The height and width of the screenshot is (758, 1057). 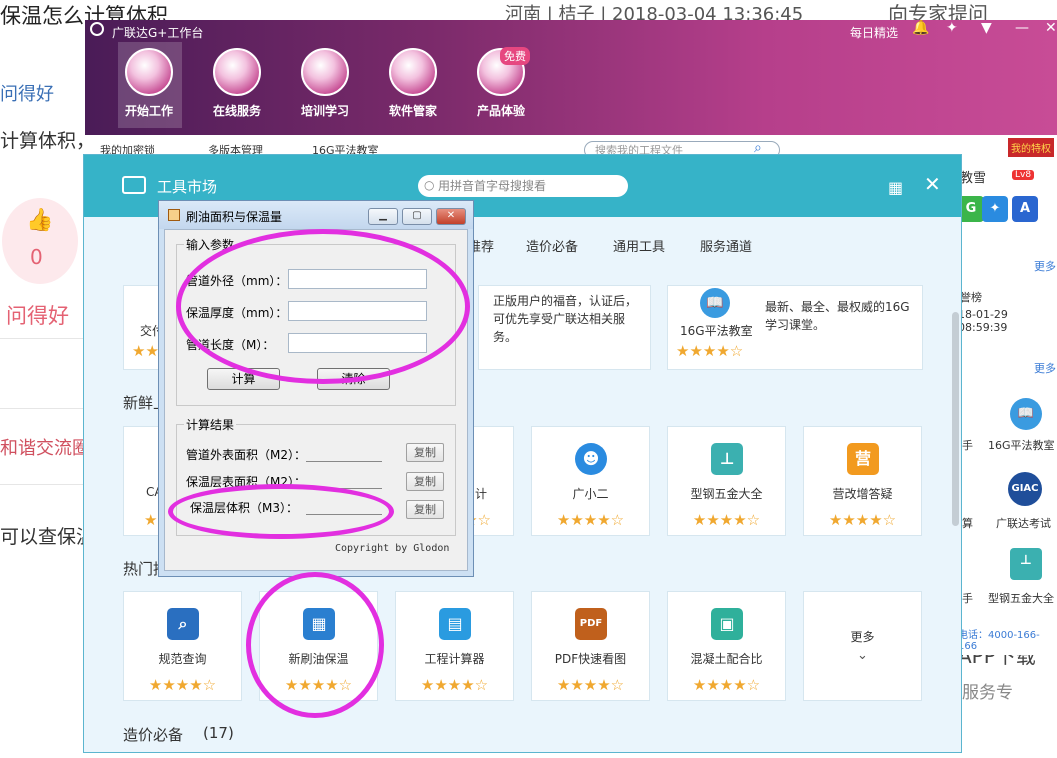 I want to click on grid-view-icon: ▦, so click(x=895, y=187).